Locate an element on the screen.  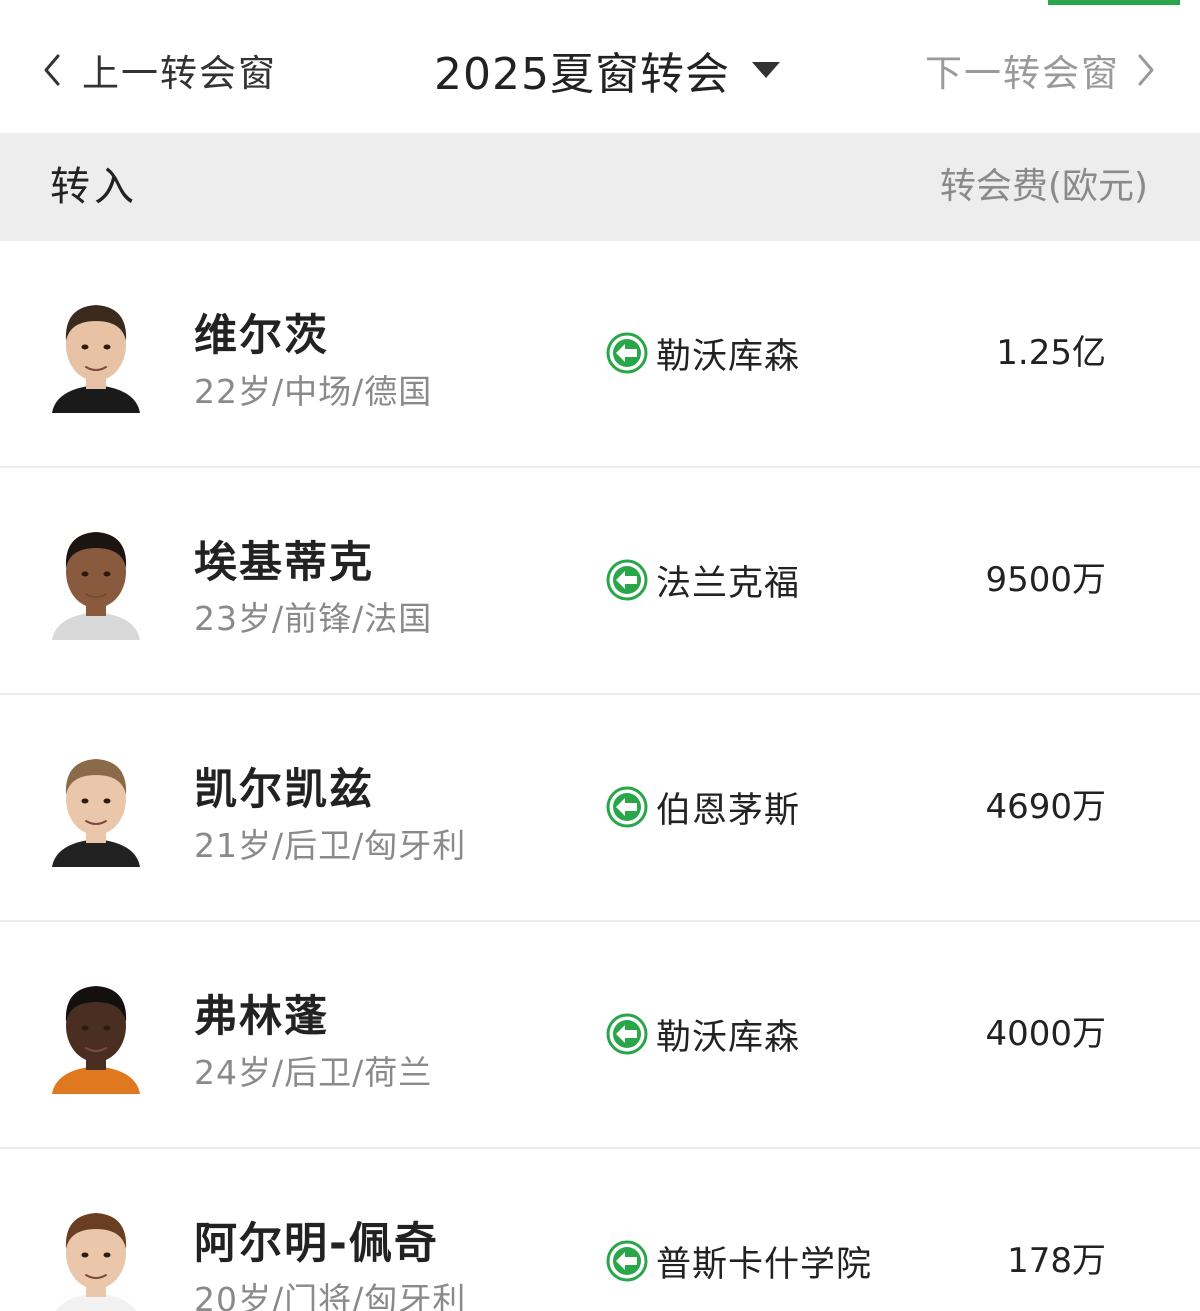
transfer-row: 阿尔明-佩奇 20岁/门将/匈牙利 普斯卡什学院 178万 is located at coordinates (600, 1230).